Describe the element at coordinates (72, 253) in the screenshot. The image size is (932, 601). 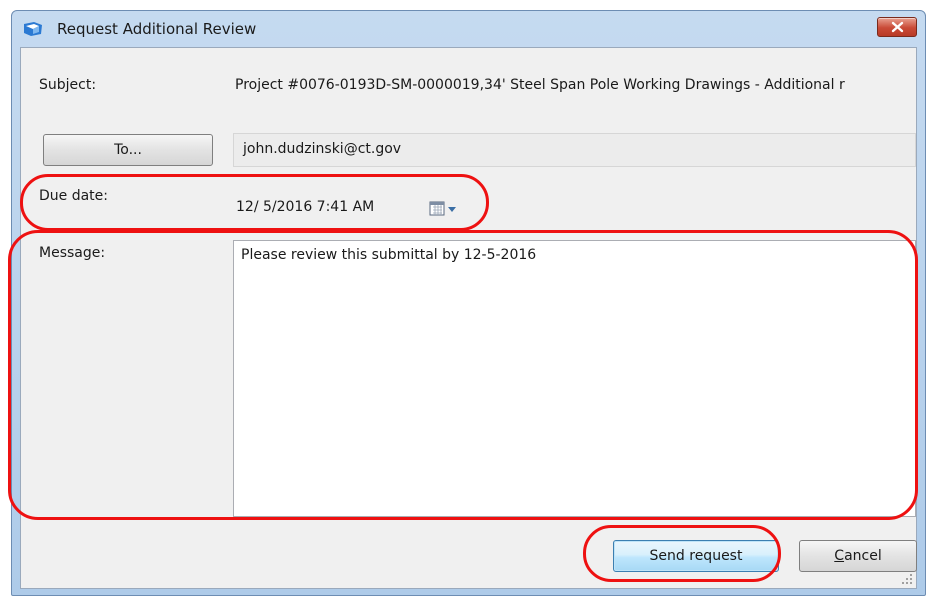
I see `message-label: Message:` at that location.